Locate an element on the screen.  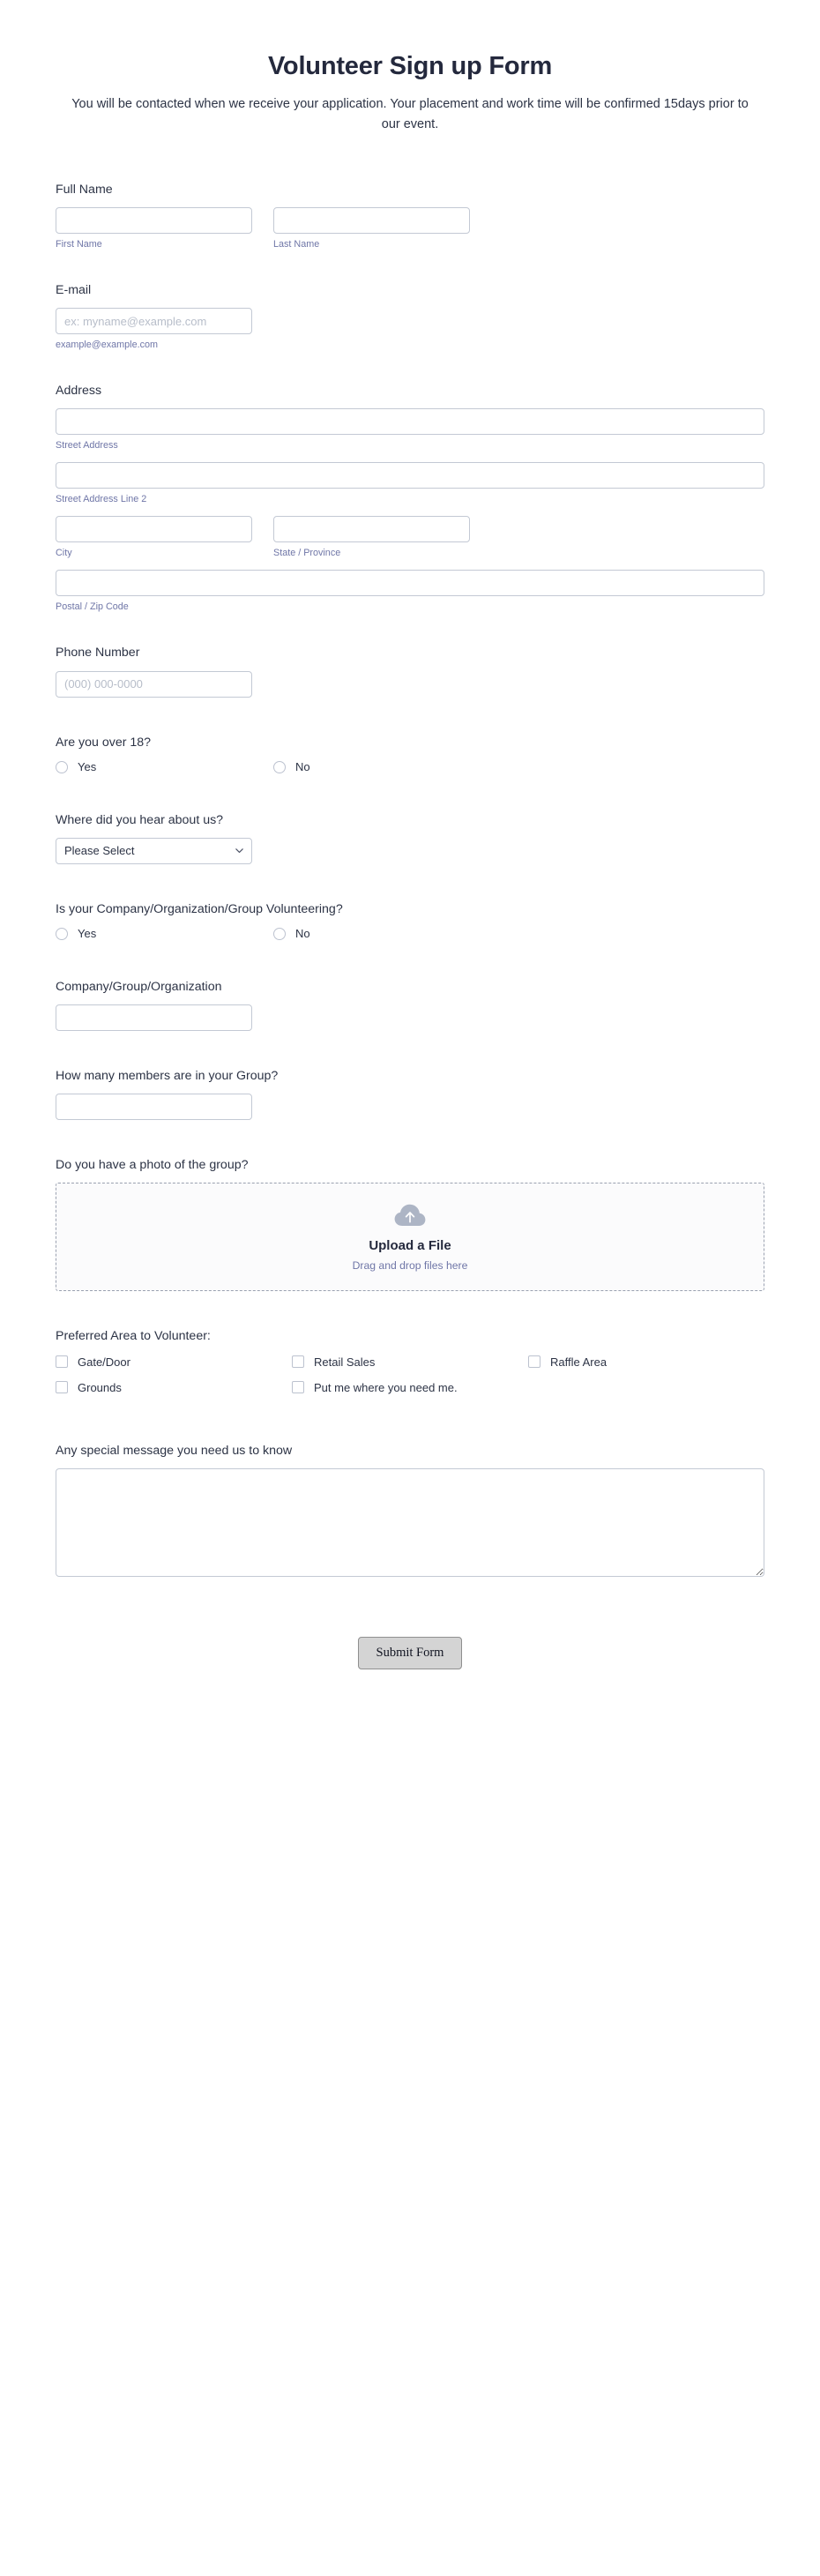
first-name-col: First Name is located at coordinates (154, 228).